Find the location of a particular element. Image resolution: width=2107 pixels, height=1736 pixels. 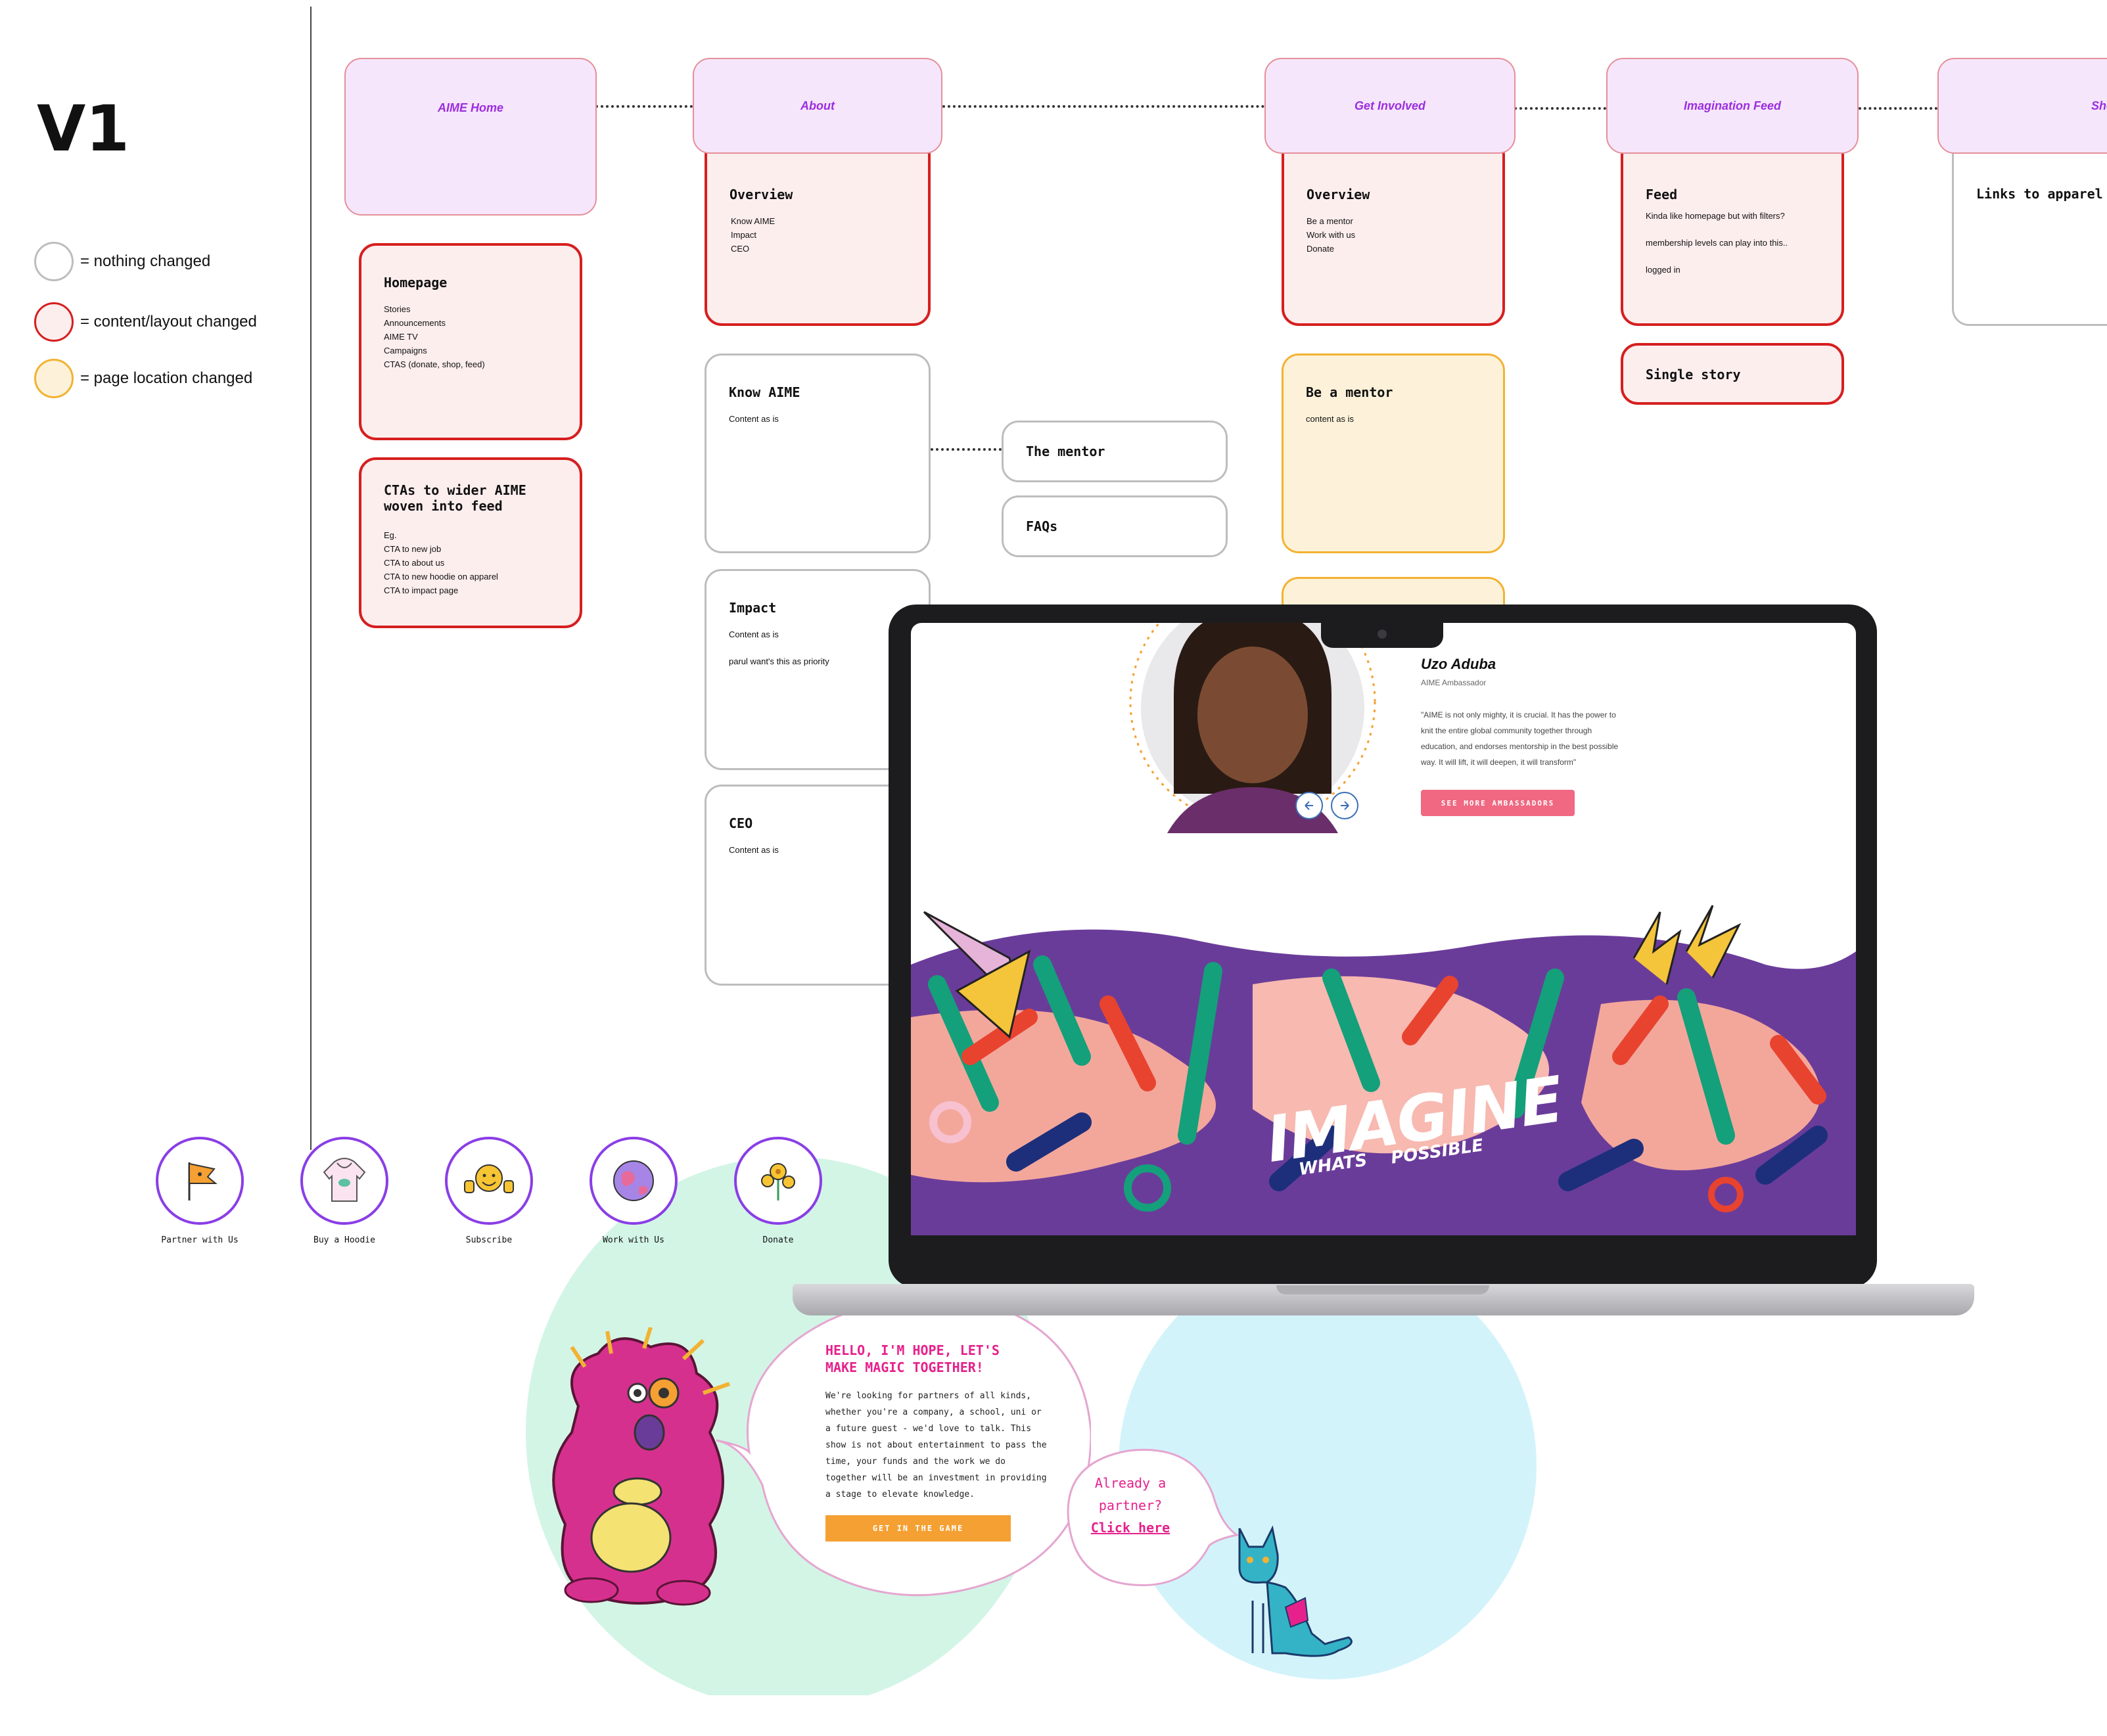

bubble-title-line: MAKE MAGIC TOGETHER! is located at coordinates (904, 1367).